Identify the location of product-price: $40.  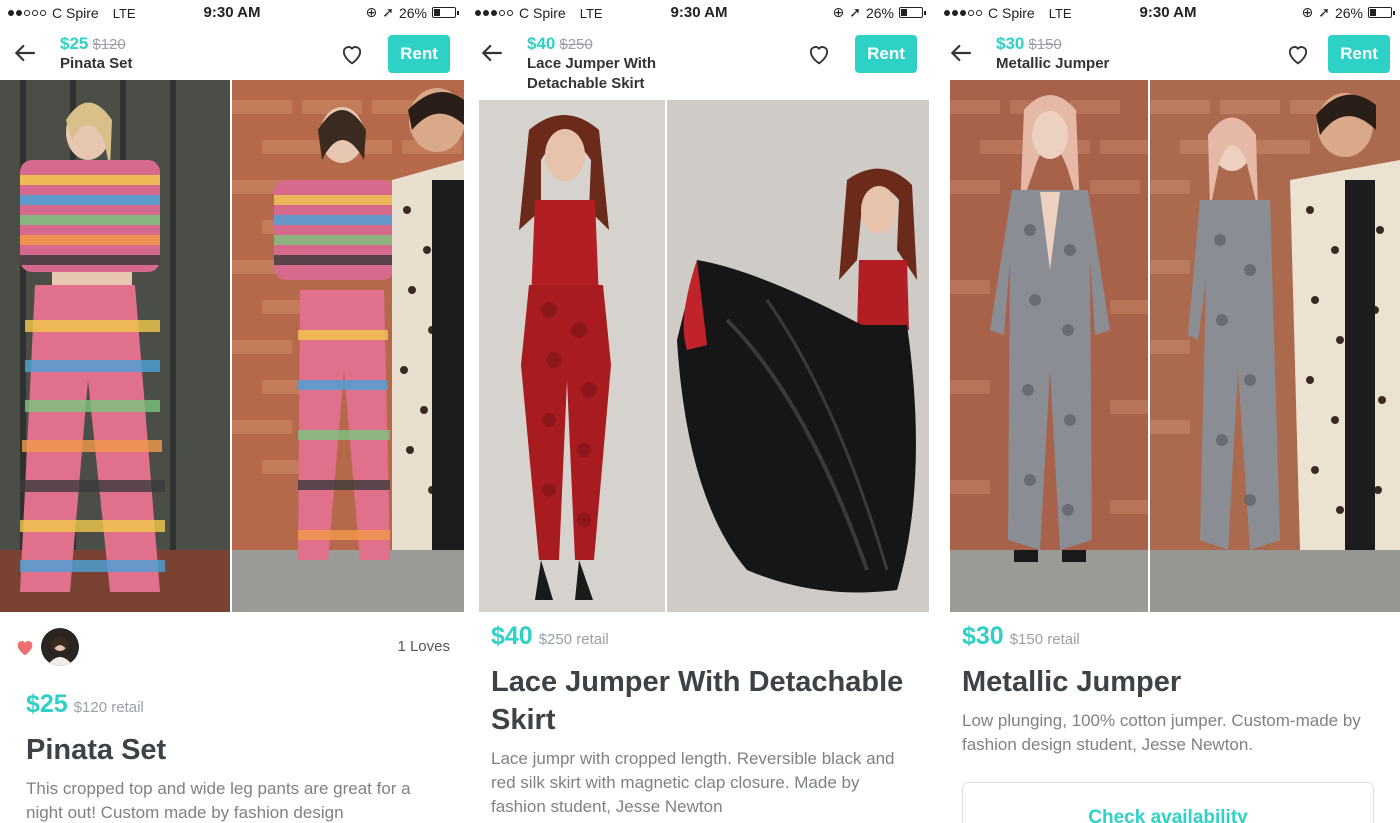
(512, 636).